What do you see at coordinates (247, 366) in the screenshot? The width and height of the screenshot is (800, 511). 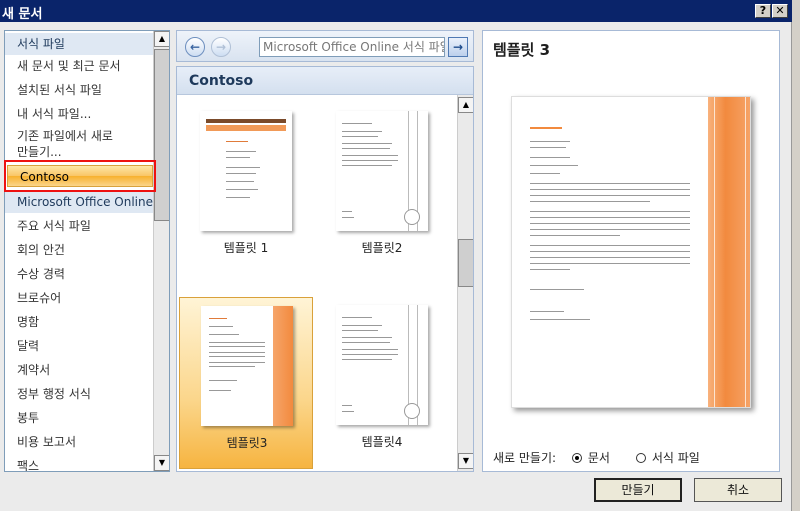 I see `template-3-preview` at bounding box center [247, 366].